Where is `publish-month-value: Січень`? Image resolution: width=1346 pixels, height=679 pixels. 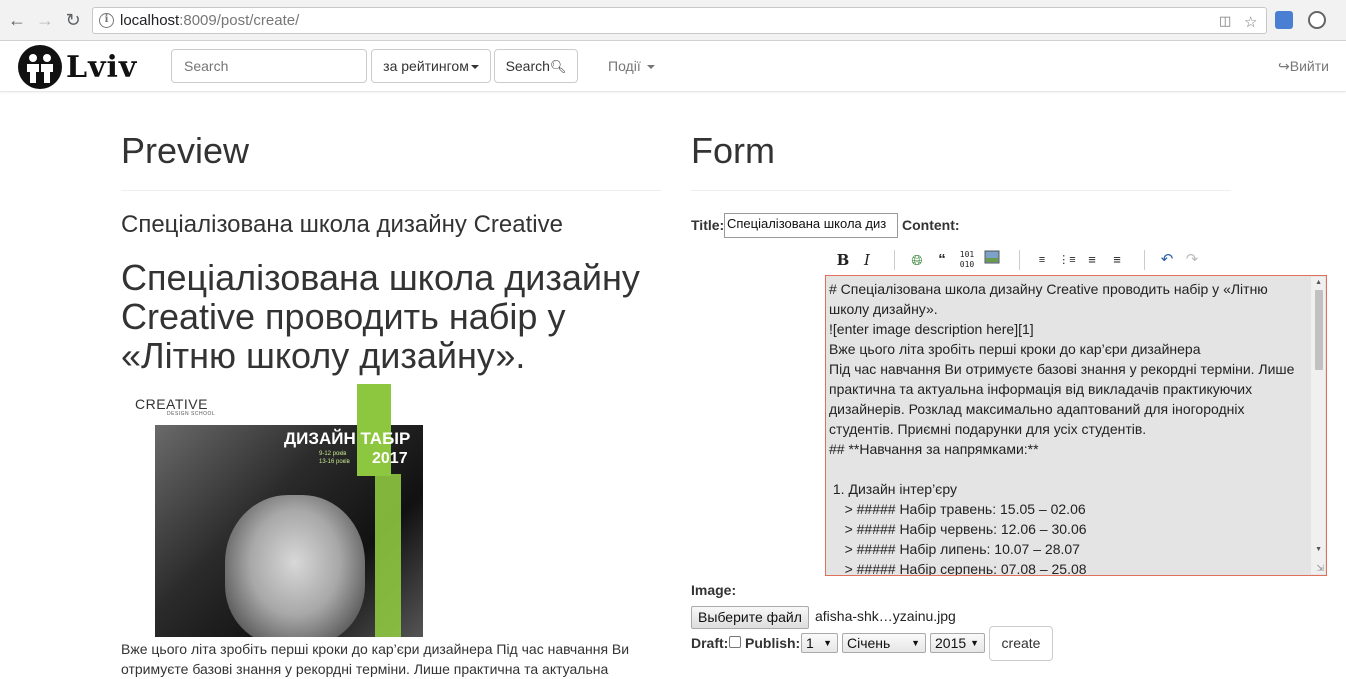 publish-month-value: Січень is located at coordinates (869, 643).